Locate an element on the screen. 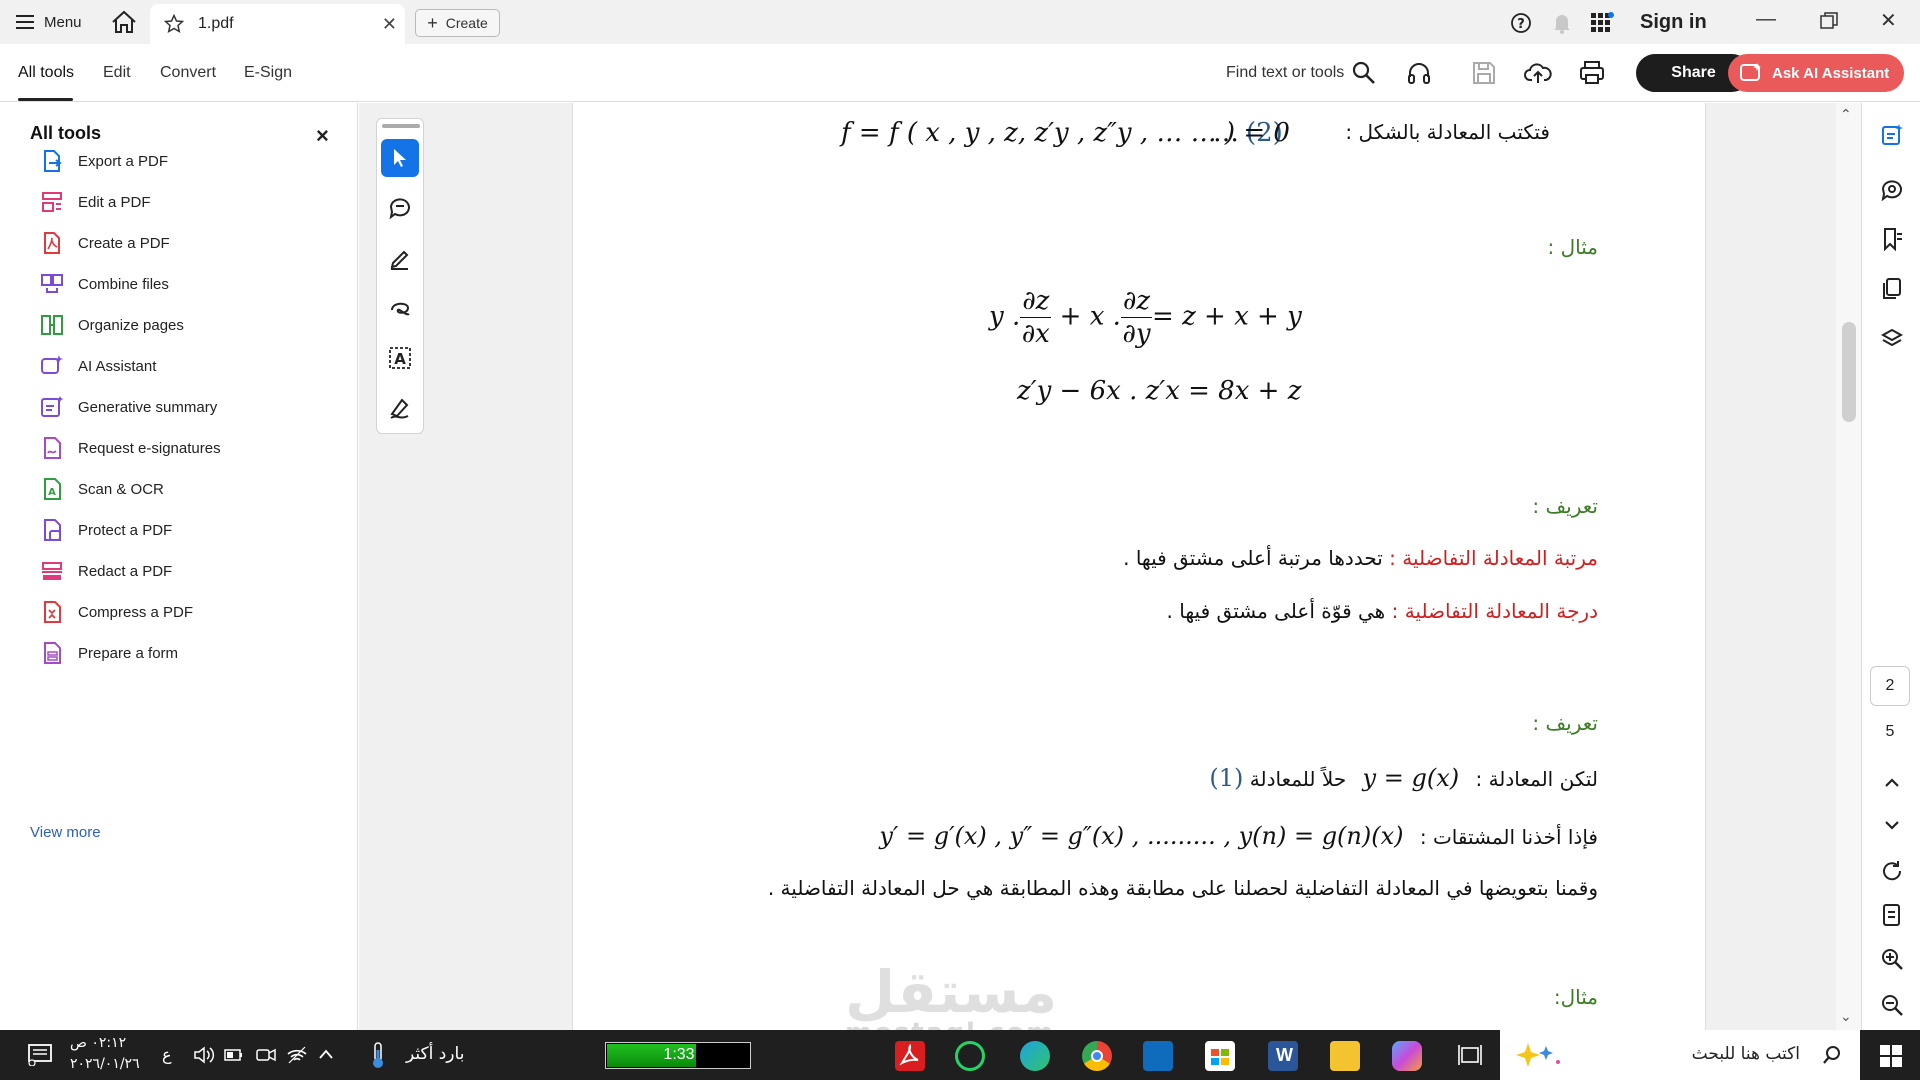 This screenshot has width=1920, height=1080. store-taskbar-icon is located at coordinates (1220, 1056).